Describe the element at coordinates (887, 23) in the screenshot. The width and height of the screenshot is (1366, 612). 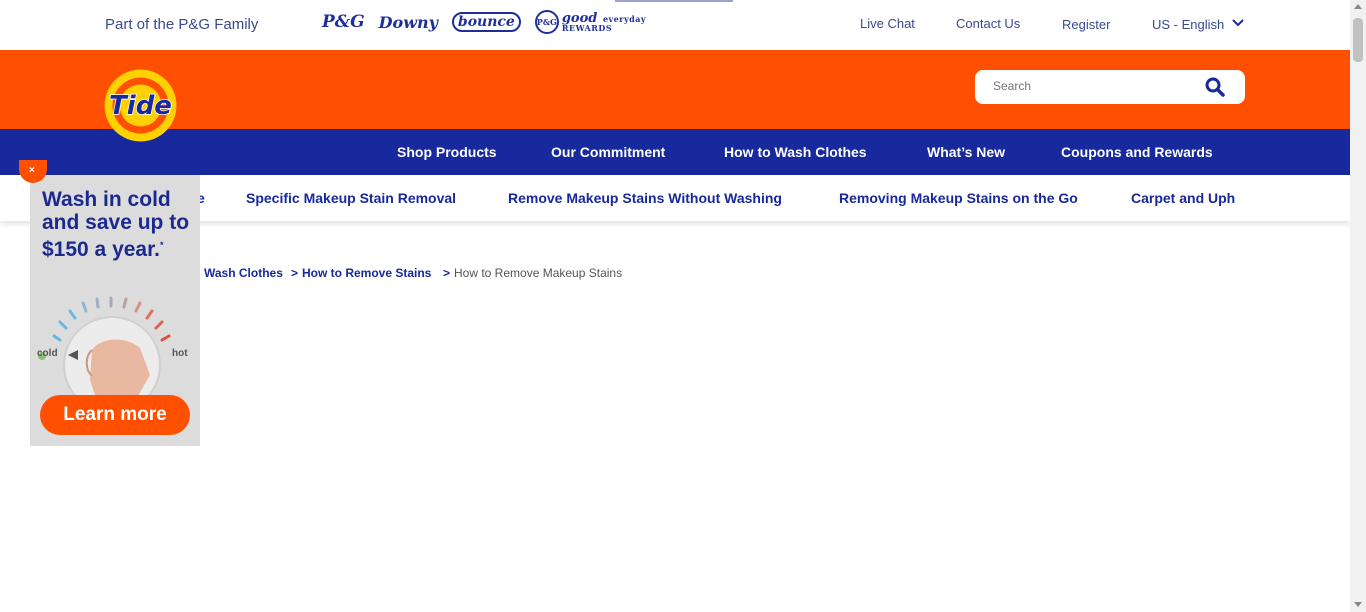
I see `live-chat-link: Live Chat` at that location.